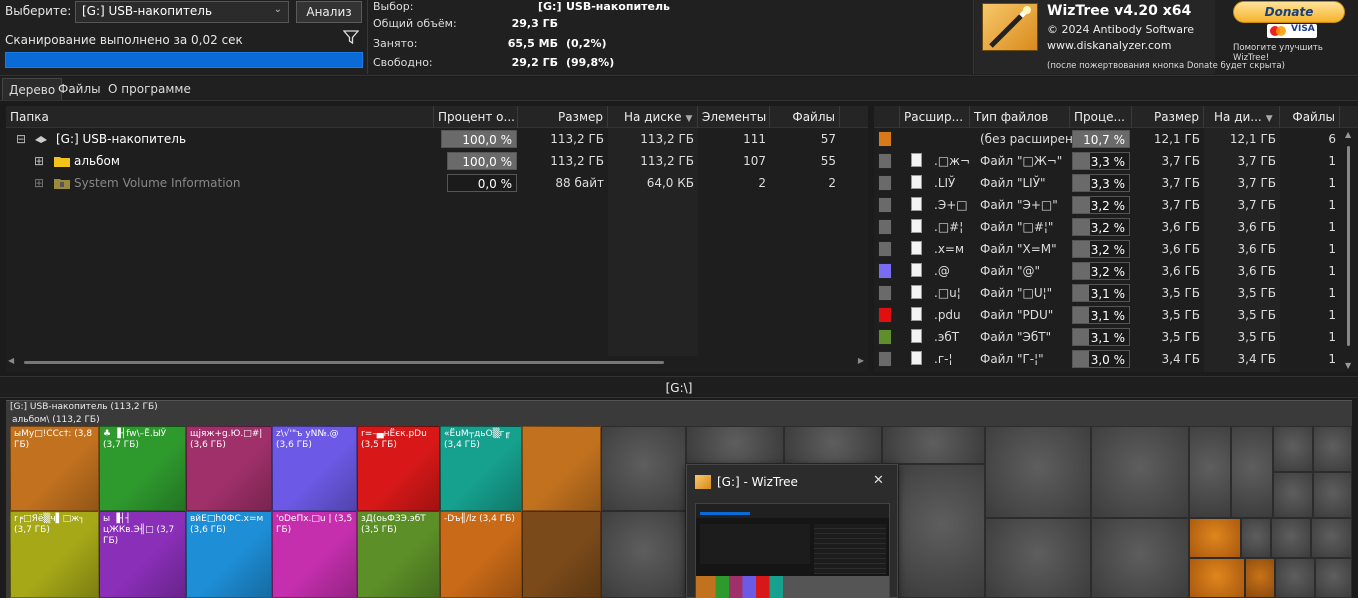 The image size is (1358, 598). I want to click on percent-text: 3,3 %, so click(1107, 184).